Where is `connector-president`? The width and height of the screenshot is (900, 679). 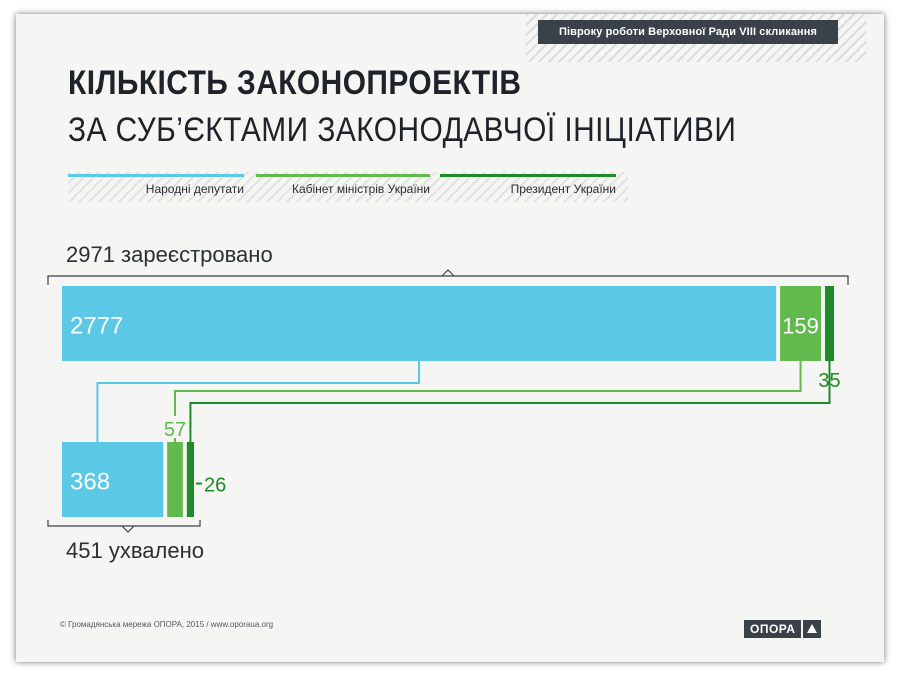
connector-president is located at coordinates (510, 401).